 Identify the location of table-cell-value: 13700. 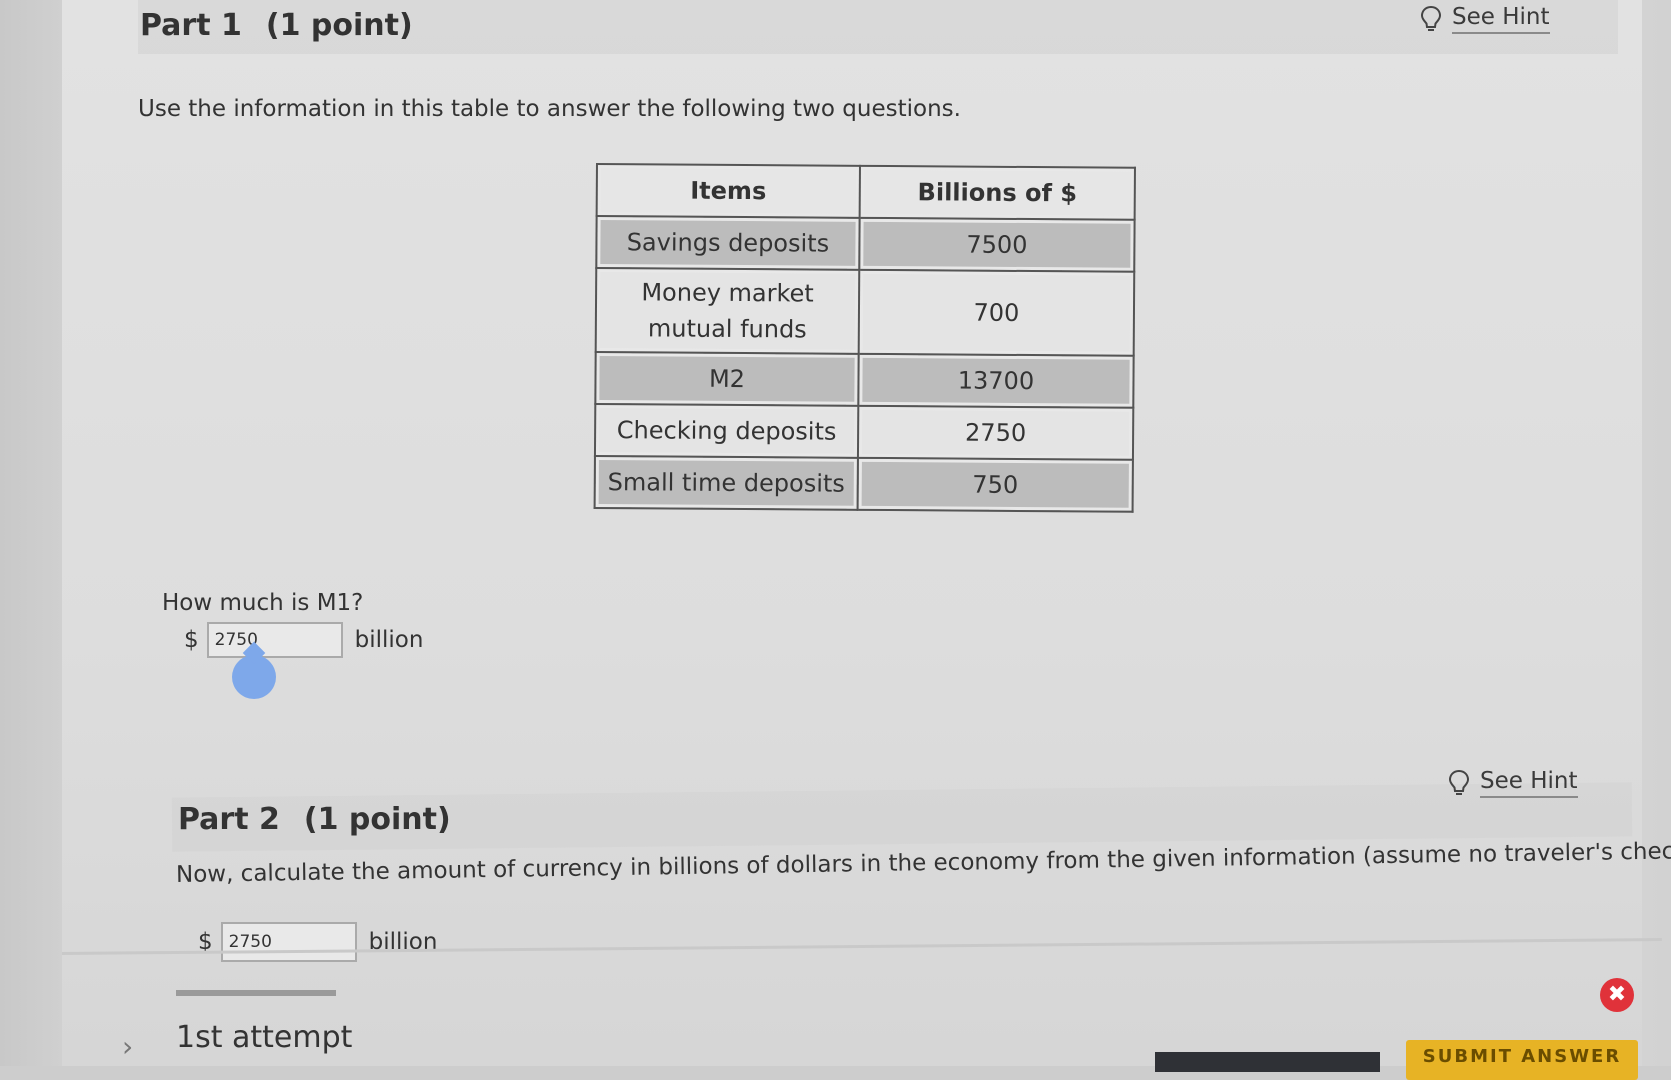
(996, 380).